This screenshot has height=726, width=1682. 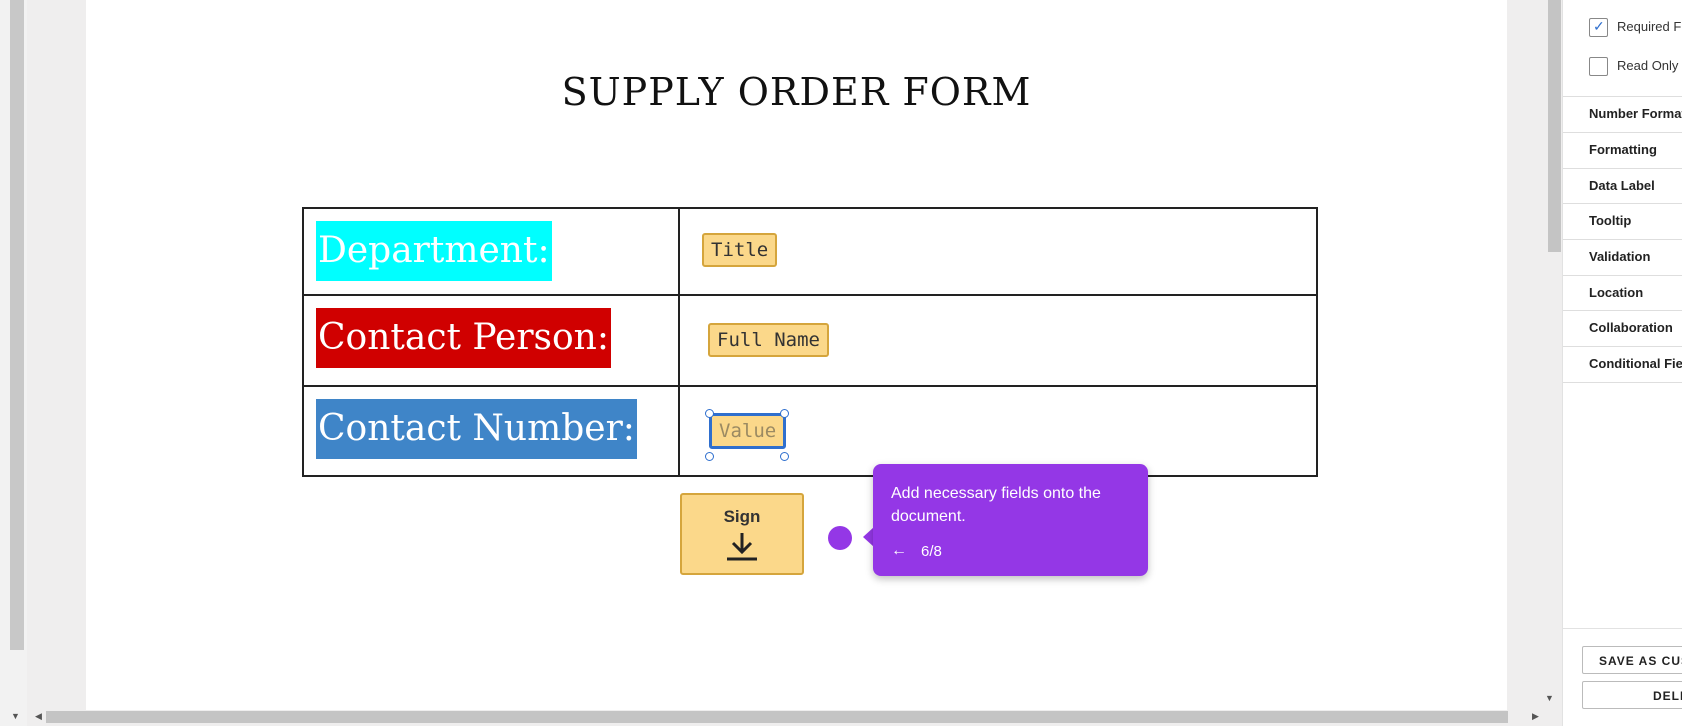 What do you see at coordinates (840, 538) in the screenshot?
I see `tour-beacon` at bounding box center [840, 538].